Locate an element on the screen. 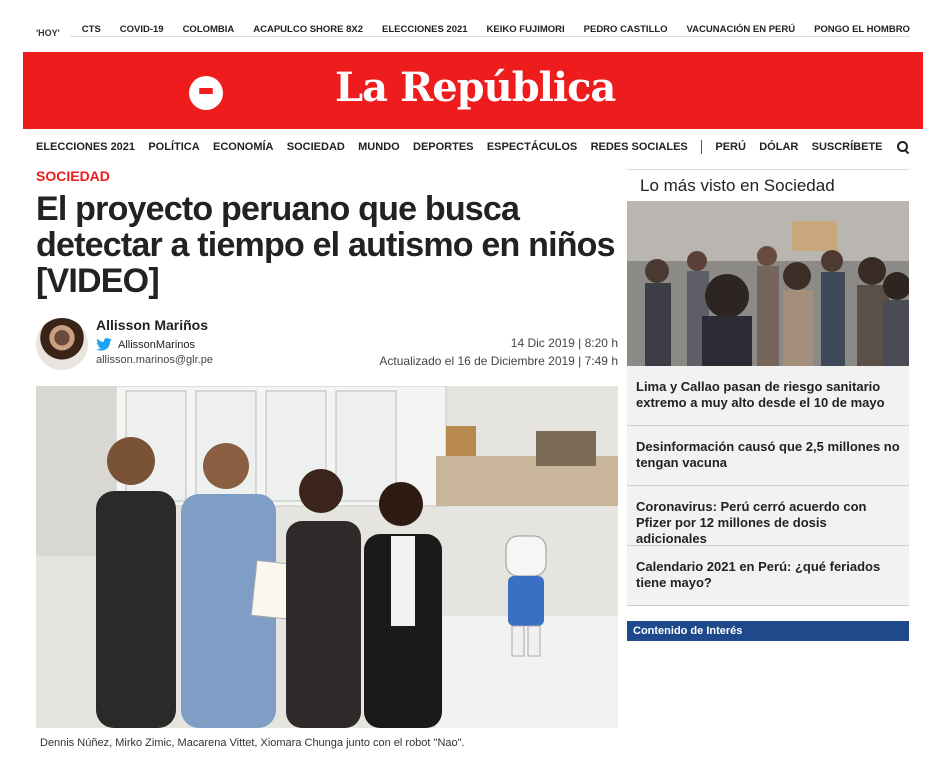  site-logo: La República is located at coordinates (475, 87).